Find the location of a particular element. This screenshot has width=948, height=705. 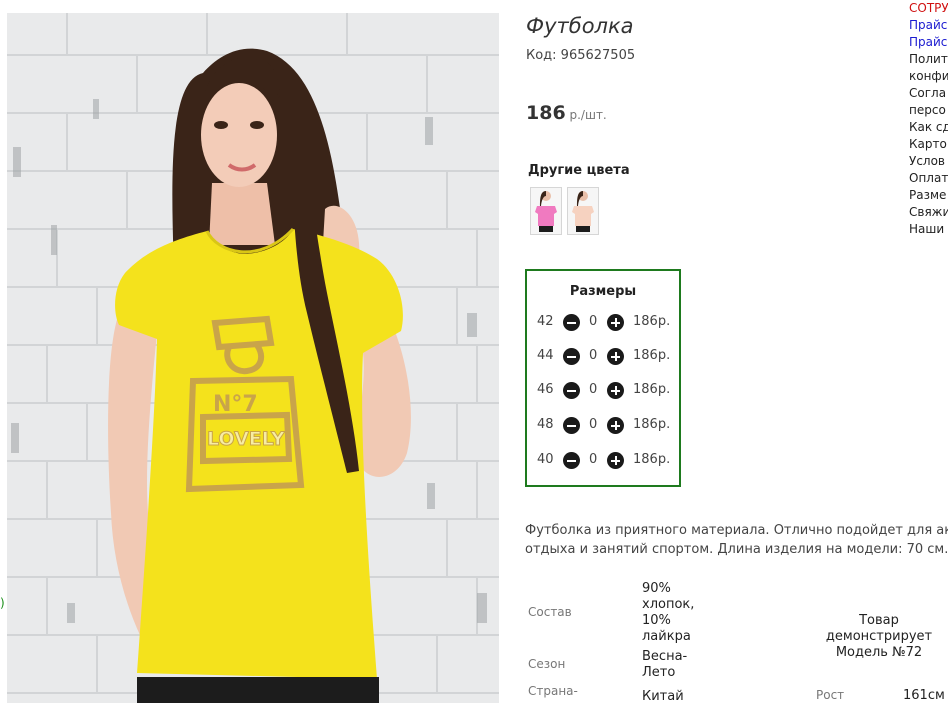

composition-line: хлопок, is located at coordinates (668, 604).